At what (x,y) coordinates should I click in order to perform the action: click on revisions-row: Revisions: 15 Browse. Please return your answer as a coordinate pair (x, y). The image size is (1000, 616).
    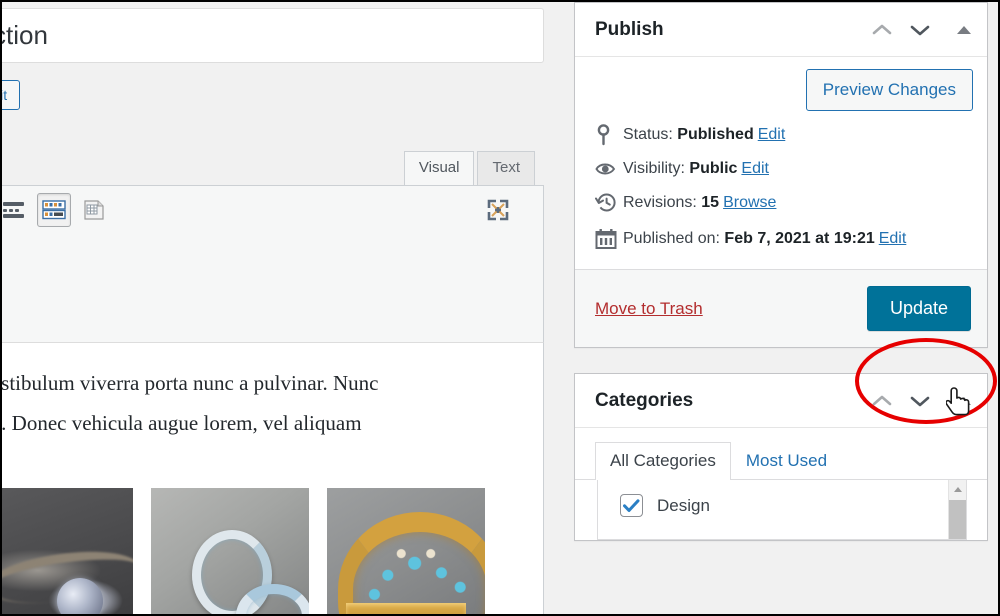
    Looking at the image, I should click on (781, 203).